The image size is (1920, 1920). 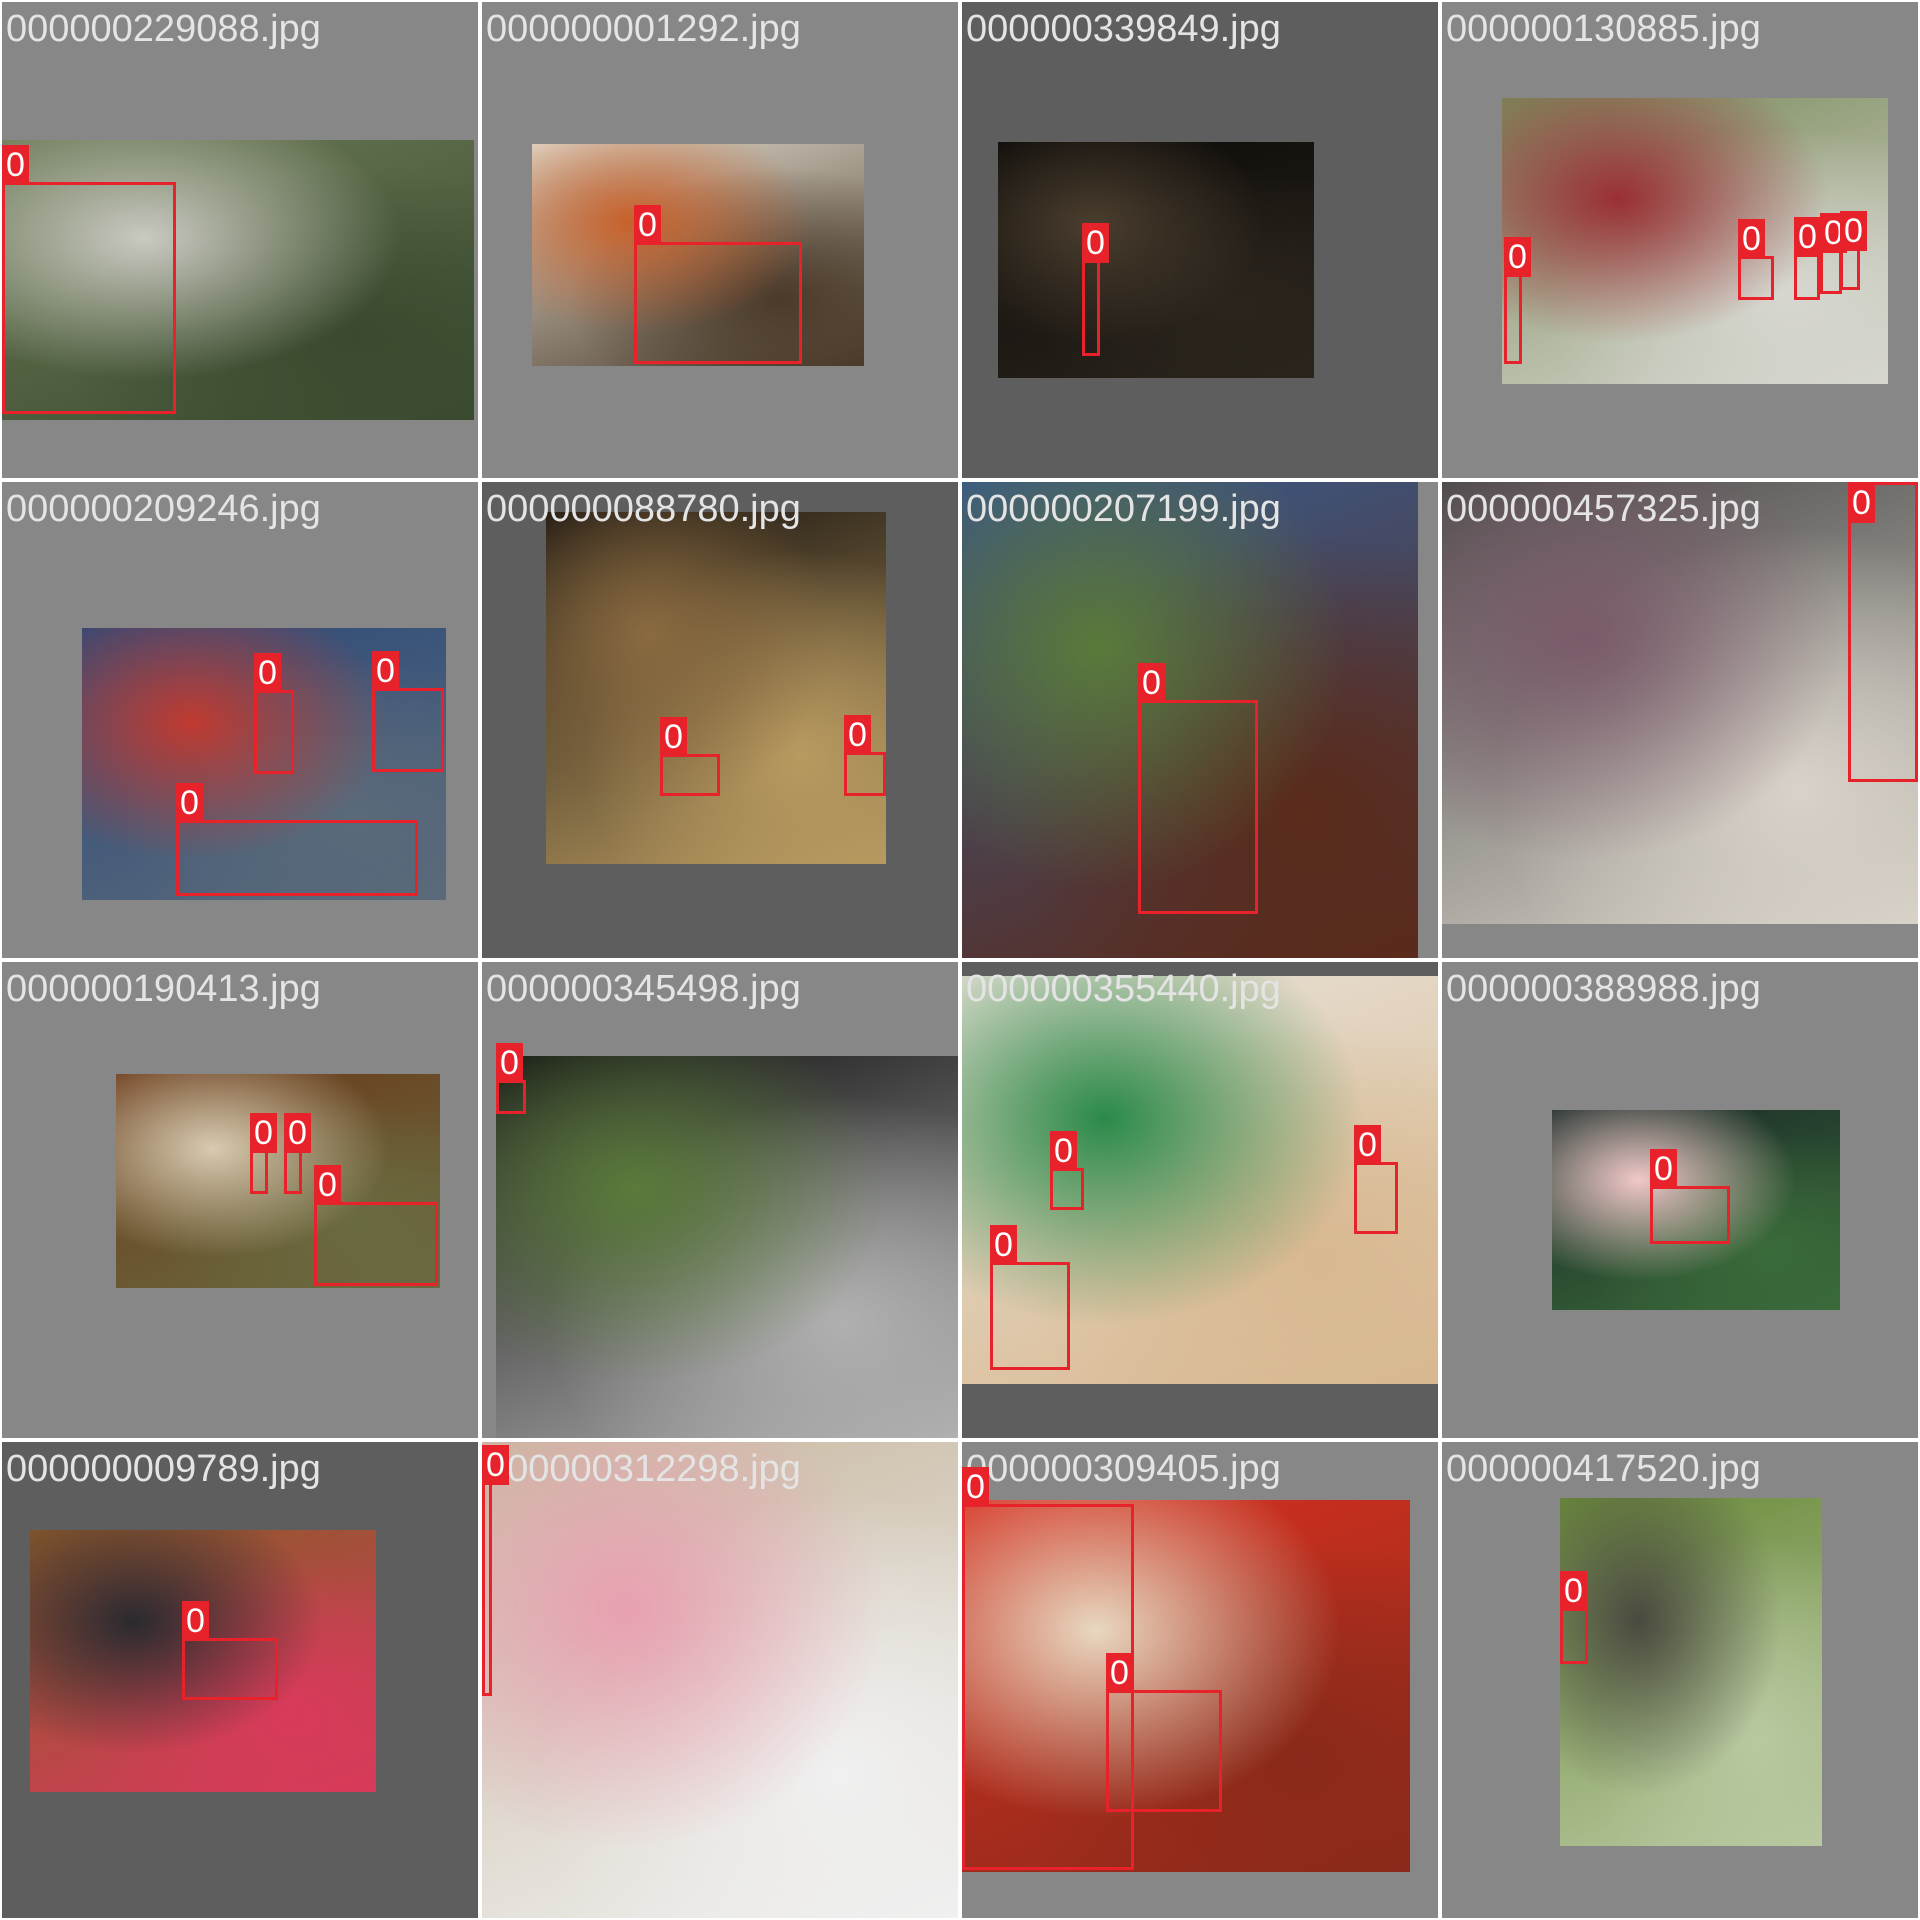 What do you see at coordinates (163, 989) in the screenshot?
I see `filename-label: 000000190413.jpg` at bounding box center [163, 989].